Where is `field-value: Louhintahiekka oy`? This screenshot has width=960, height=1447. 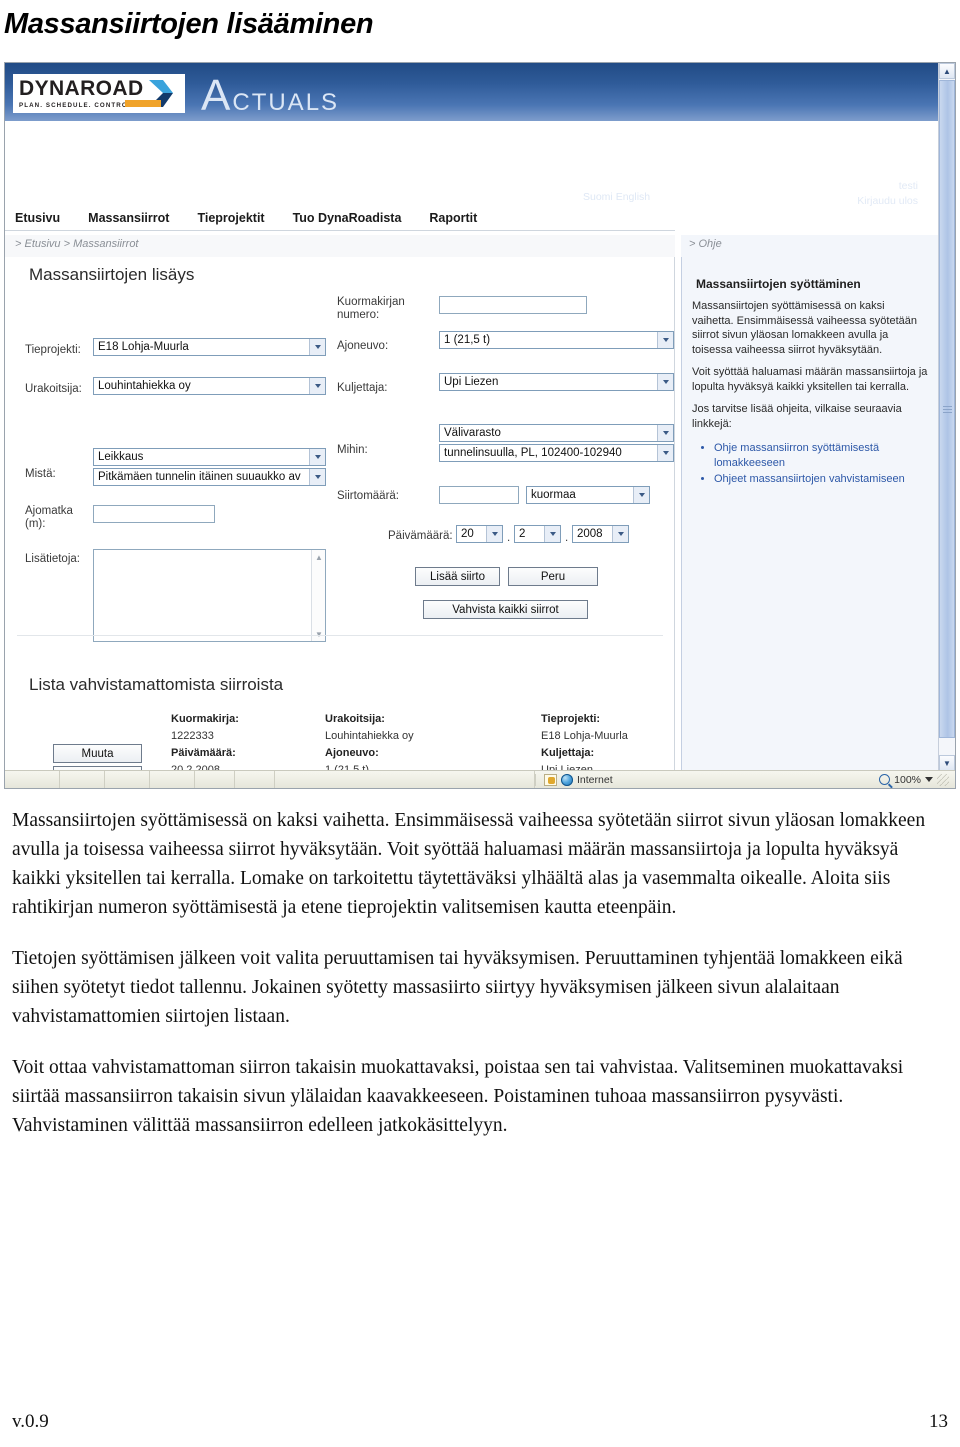
field-value: Louhintahiekka oy is located at coordinates (369, 736).